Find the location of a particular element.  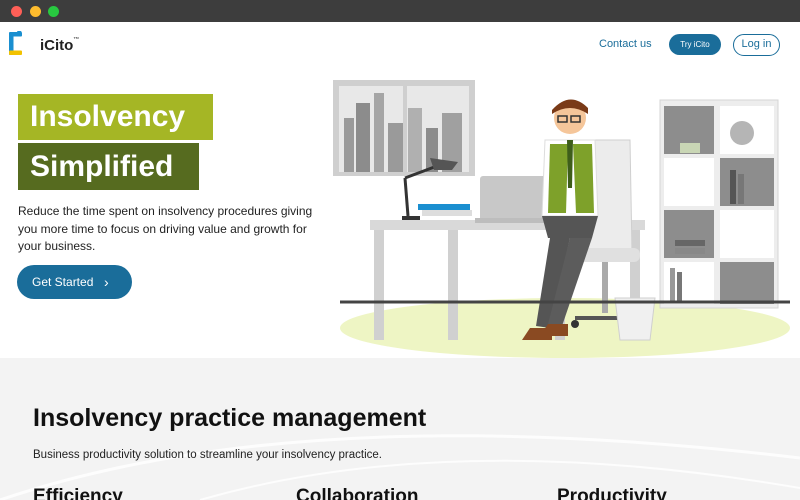

contact-us-link: Contact us is located at coordinates (625, 44).